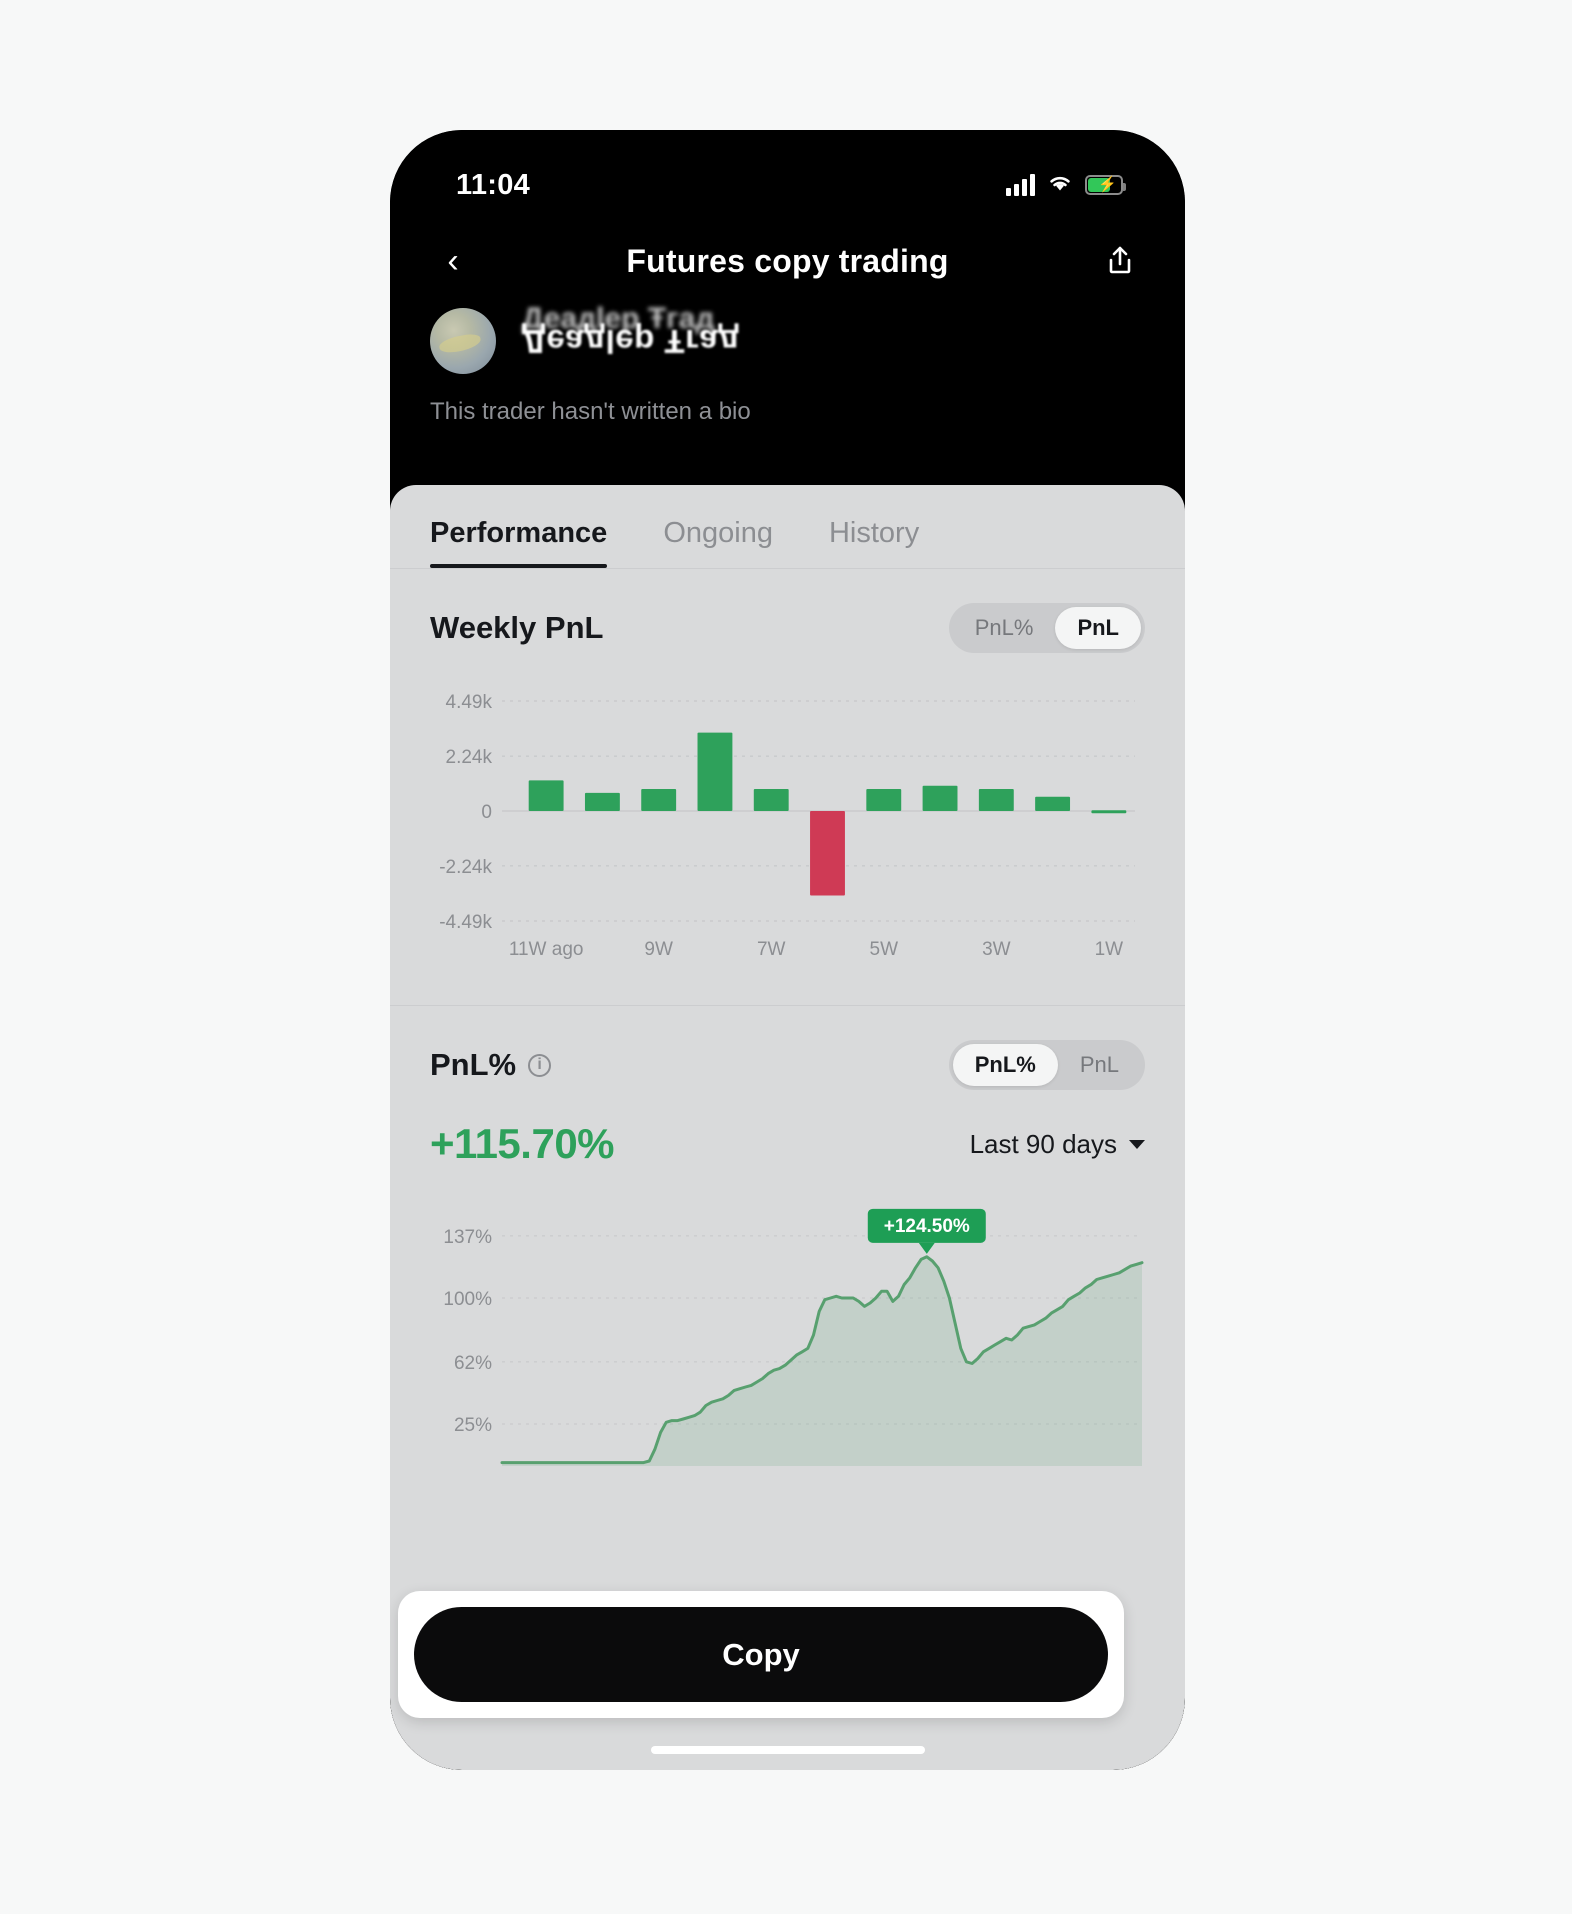  I want to click on pnl-value-row: +115.70% Last 90 days, so click(787, 1144).